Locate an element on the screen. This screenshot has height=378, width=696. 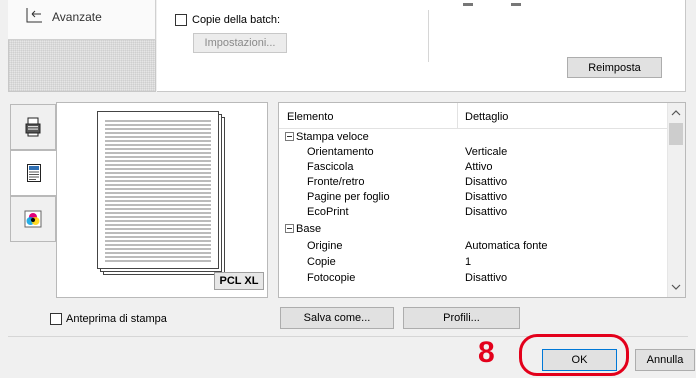
list-item: EcoPrint Disattivo is located at coordinates (473, 212).